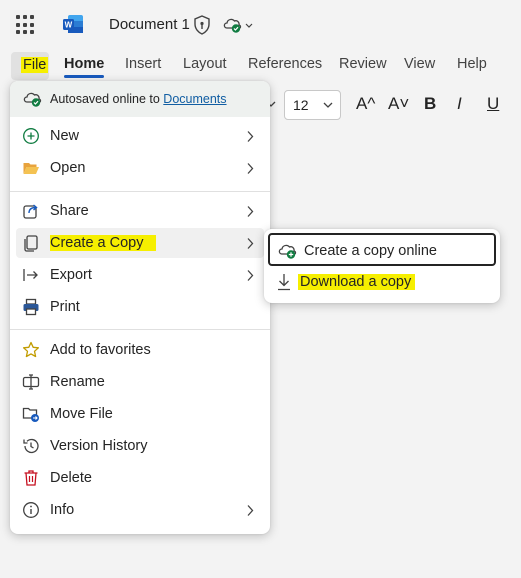  Describe the element at coordinates (140, 136) in the screenshot. I see `menu-item-new: New` at that location.